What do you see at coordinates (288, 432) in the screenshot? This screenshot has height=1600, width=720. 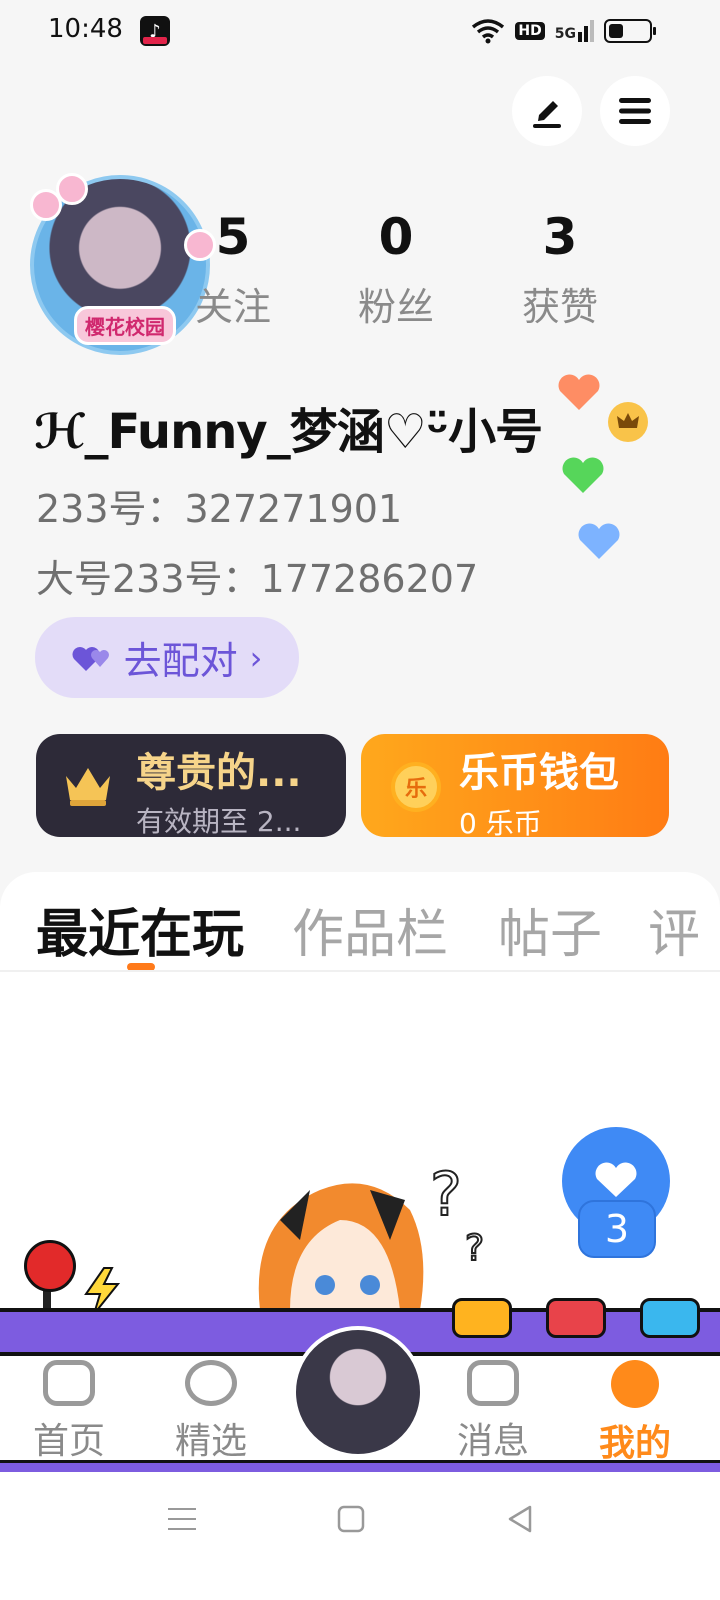 I see `username: ℋ_Funny_梦涵♡ᵕ̈小号` at bounding box center [288, 432].